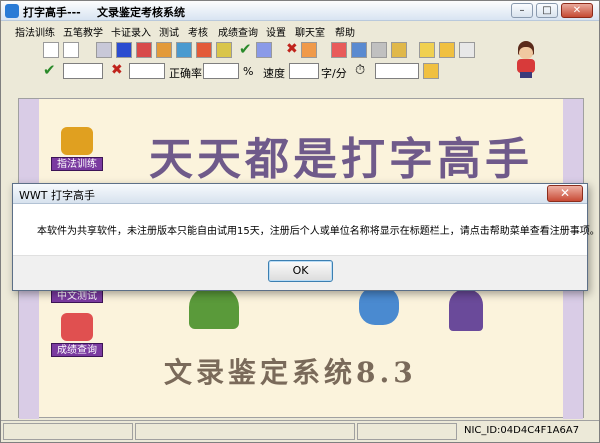  What do you see at coordinates (547, 10) in the screenshot?
I see `maximize-button: □` at bounding box center [547, 10].